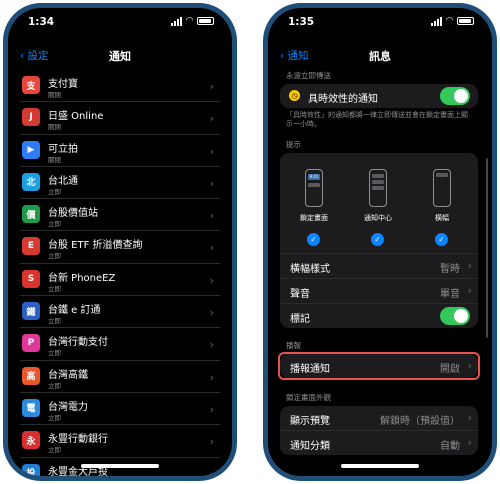  Describe the element at coordinates (120, 118) in the screenshot. I see `list-item: J 日盛 Online 關閉 ›` at that location.